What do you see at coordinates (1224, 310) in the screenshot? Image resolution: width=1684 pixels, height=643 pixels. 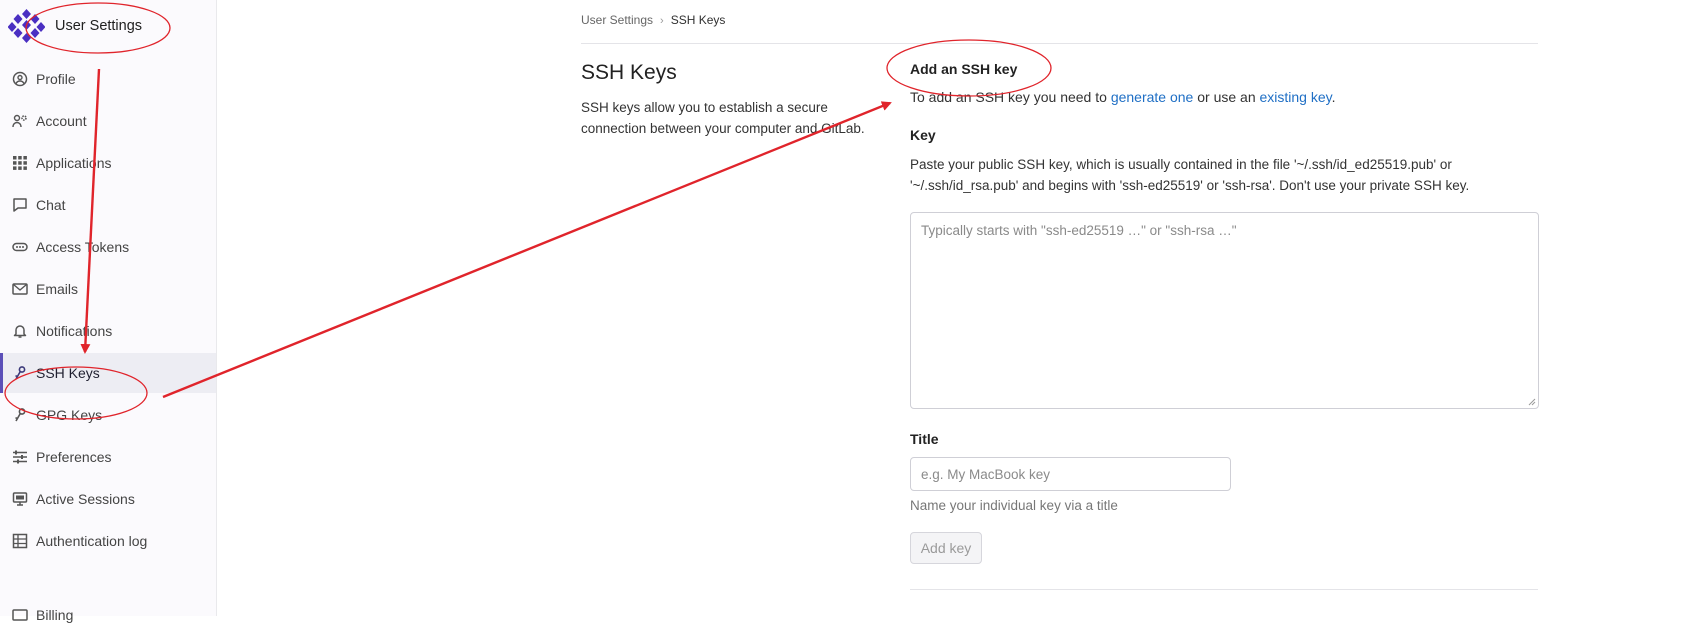 I see `key-textarea` at bounding box center [1224, 310].